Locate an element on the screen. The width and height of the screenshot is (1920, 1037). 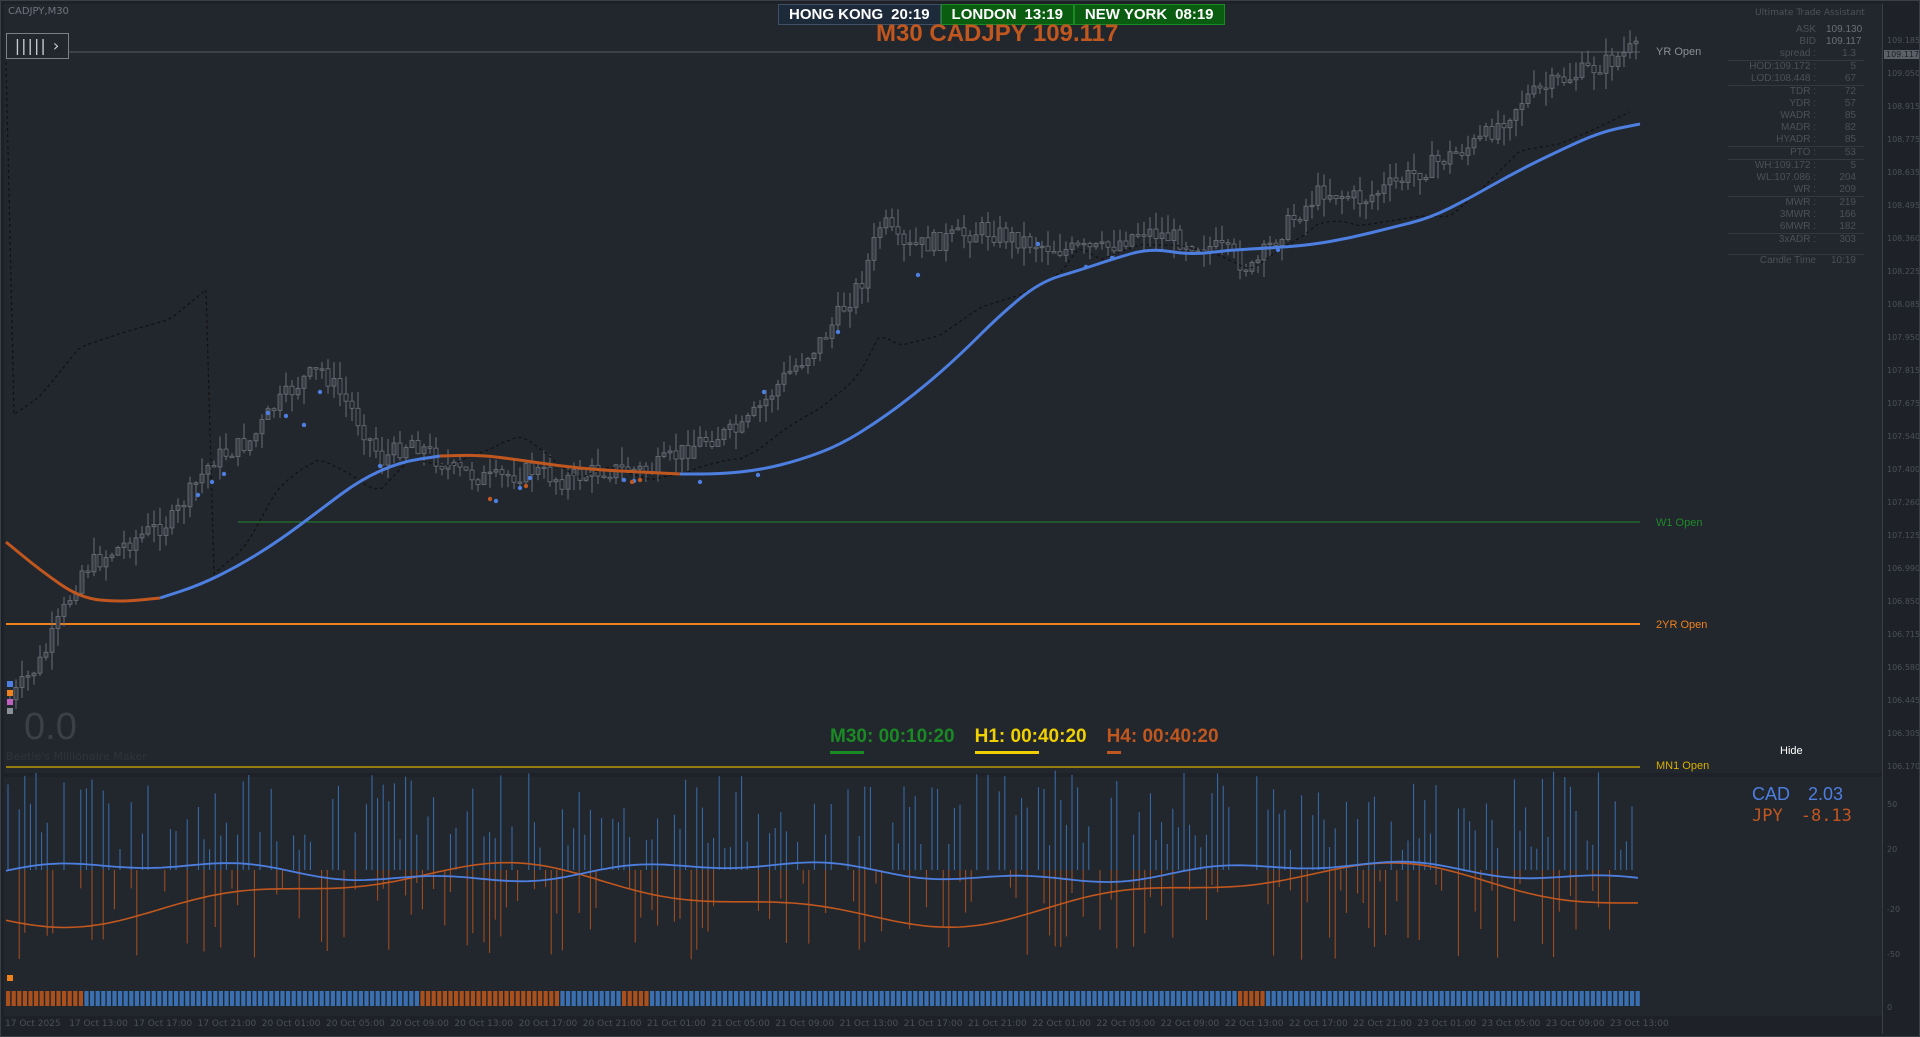
uta-row: Candle Time 10:19 is located at coordinates (1796, 260).